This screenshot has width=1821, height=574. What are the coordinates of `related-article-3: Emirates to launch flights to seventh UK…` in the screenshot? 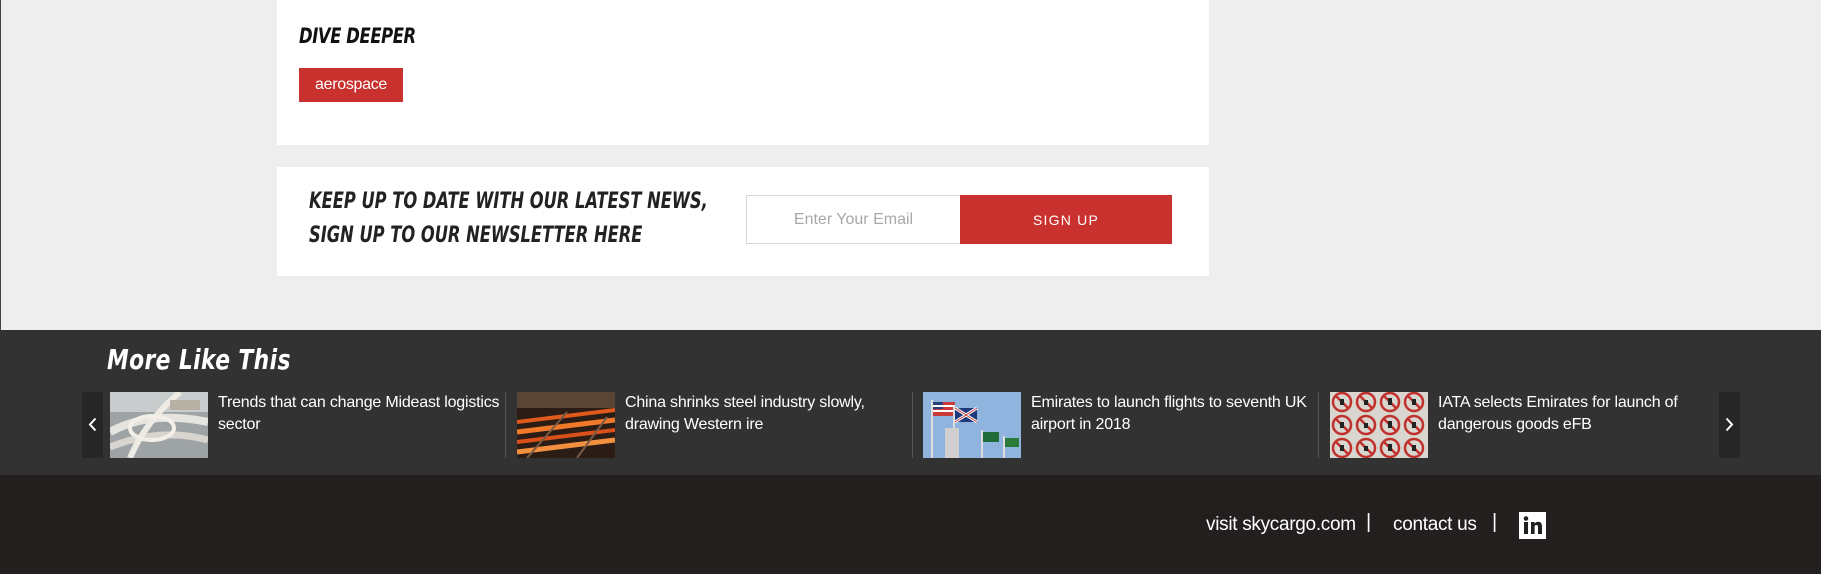 It's located at (1120, 425).